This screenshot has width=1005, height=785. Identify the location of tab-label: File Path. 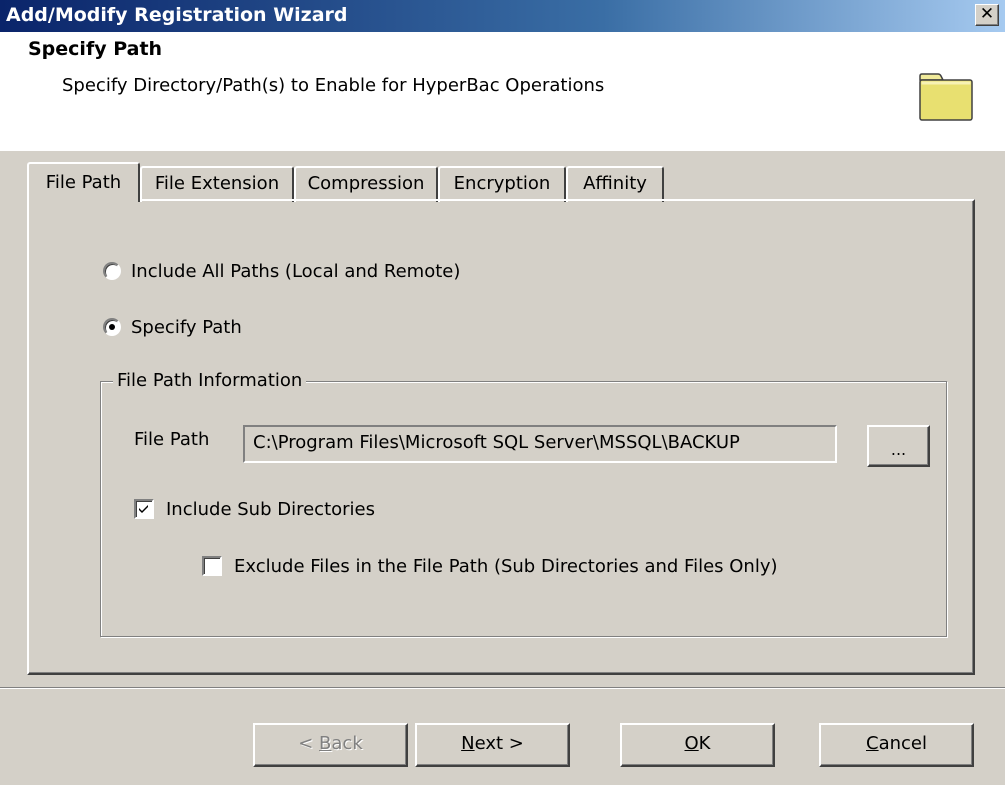
(83, 182).